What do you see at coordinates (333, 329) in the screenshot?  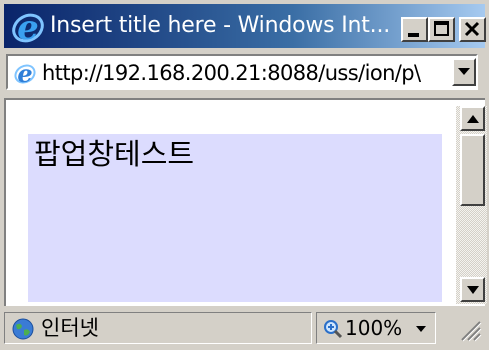 I see `zoom-icon` at bounding box center [333, 329].